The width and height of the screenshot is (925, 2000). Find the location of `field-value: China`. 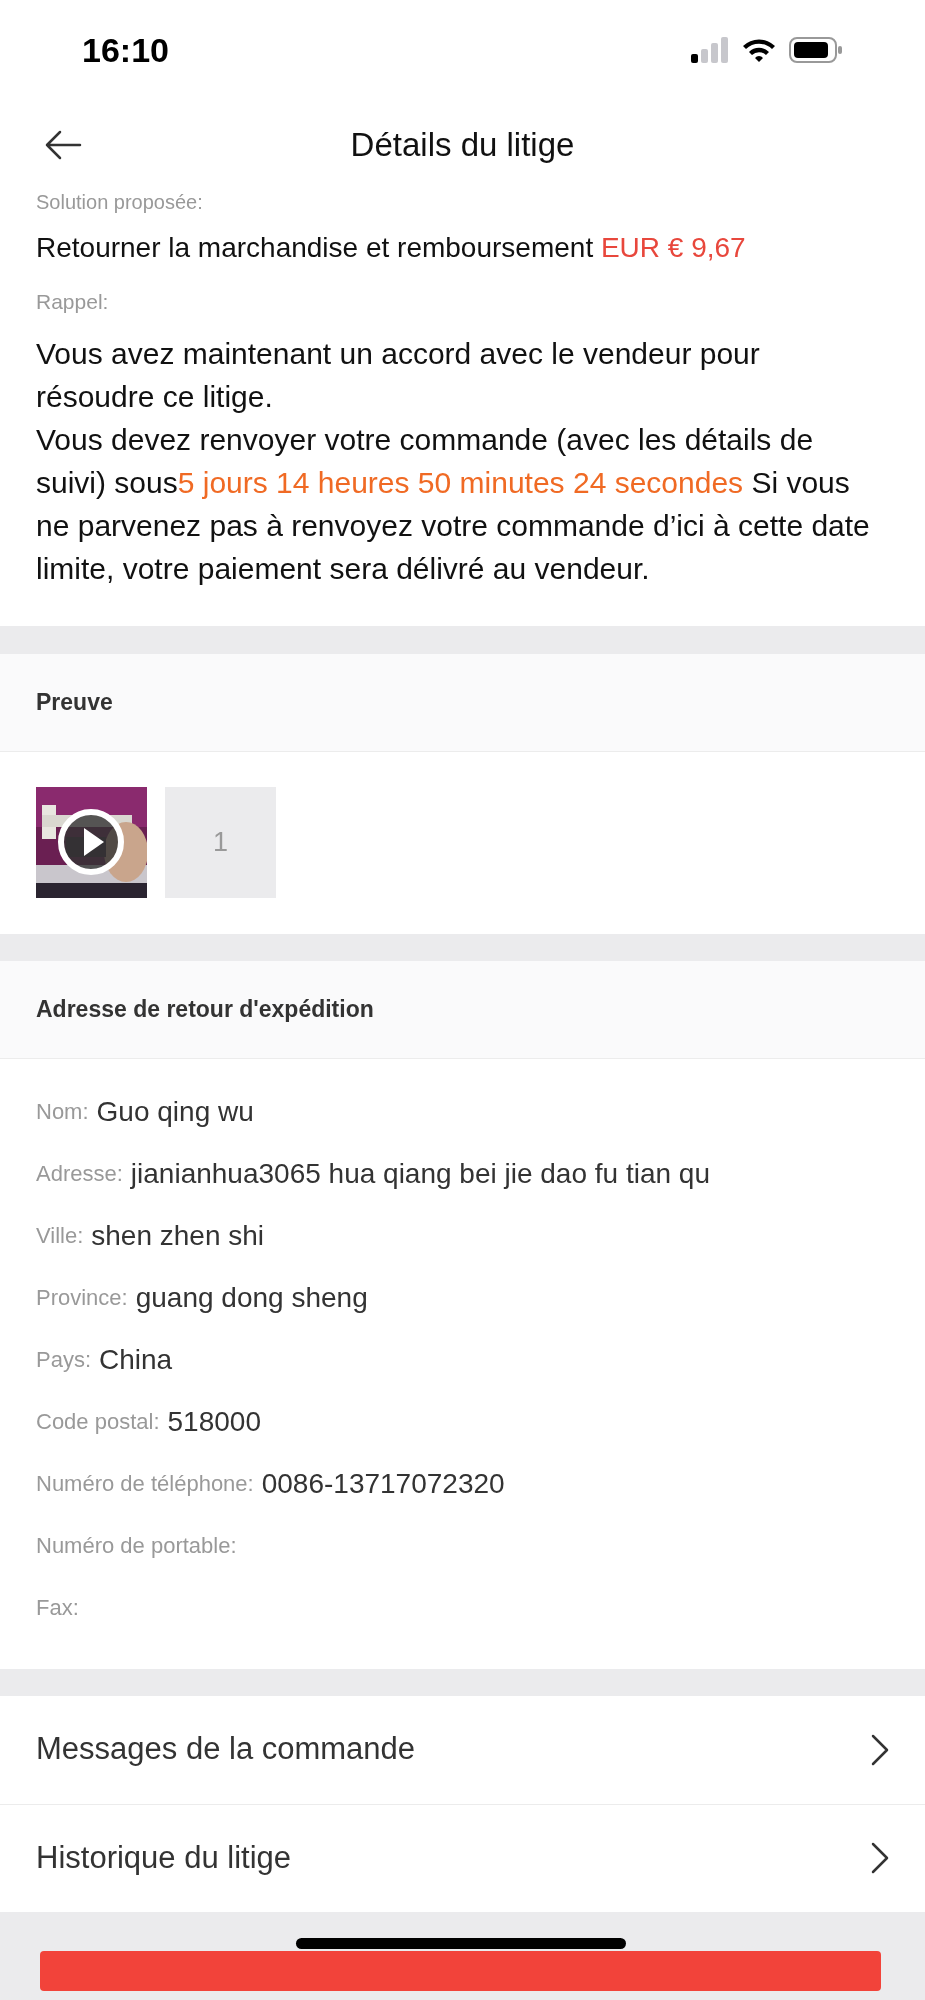

field-value: China is located at coordinates (136, 1359).